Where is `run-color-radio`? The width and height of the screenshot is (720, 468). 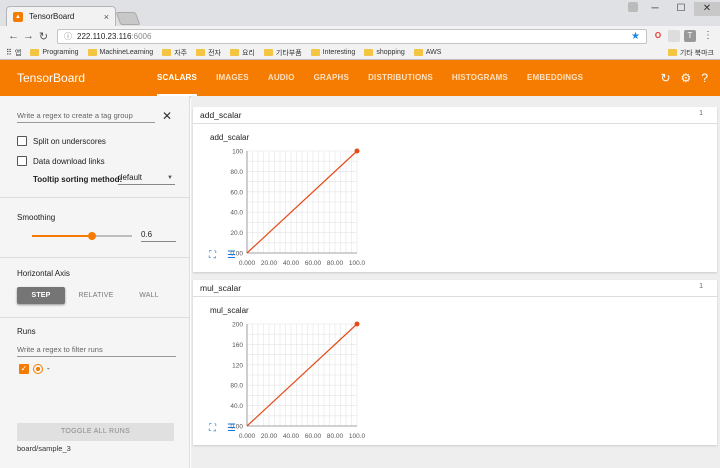 run-color-radio is located at coordinates (38, 369).